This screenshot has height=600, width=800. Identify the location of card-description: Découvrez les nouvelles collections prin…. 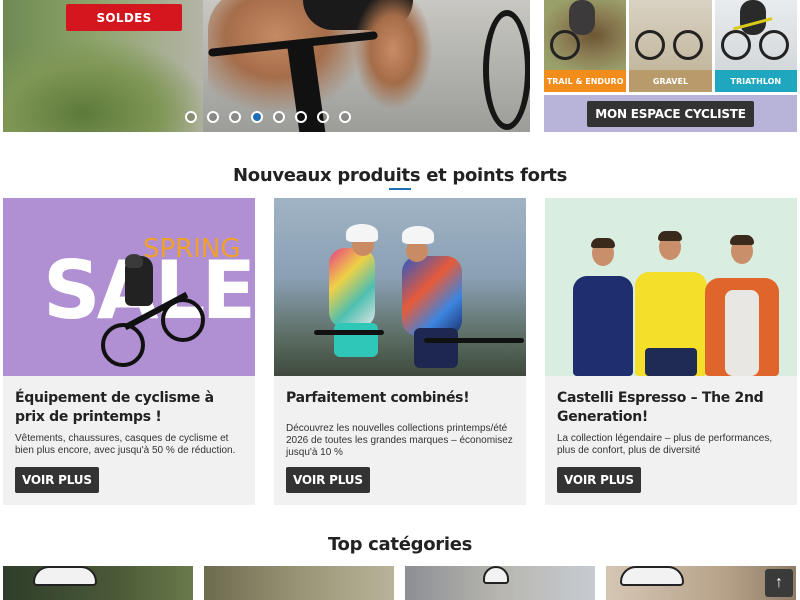
(399, 440).